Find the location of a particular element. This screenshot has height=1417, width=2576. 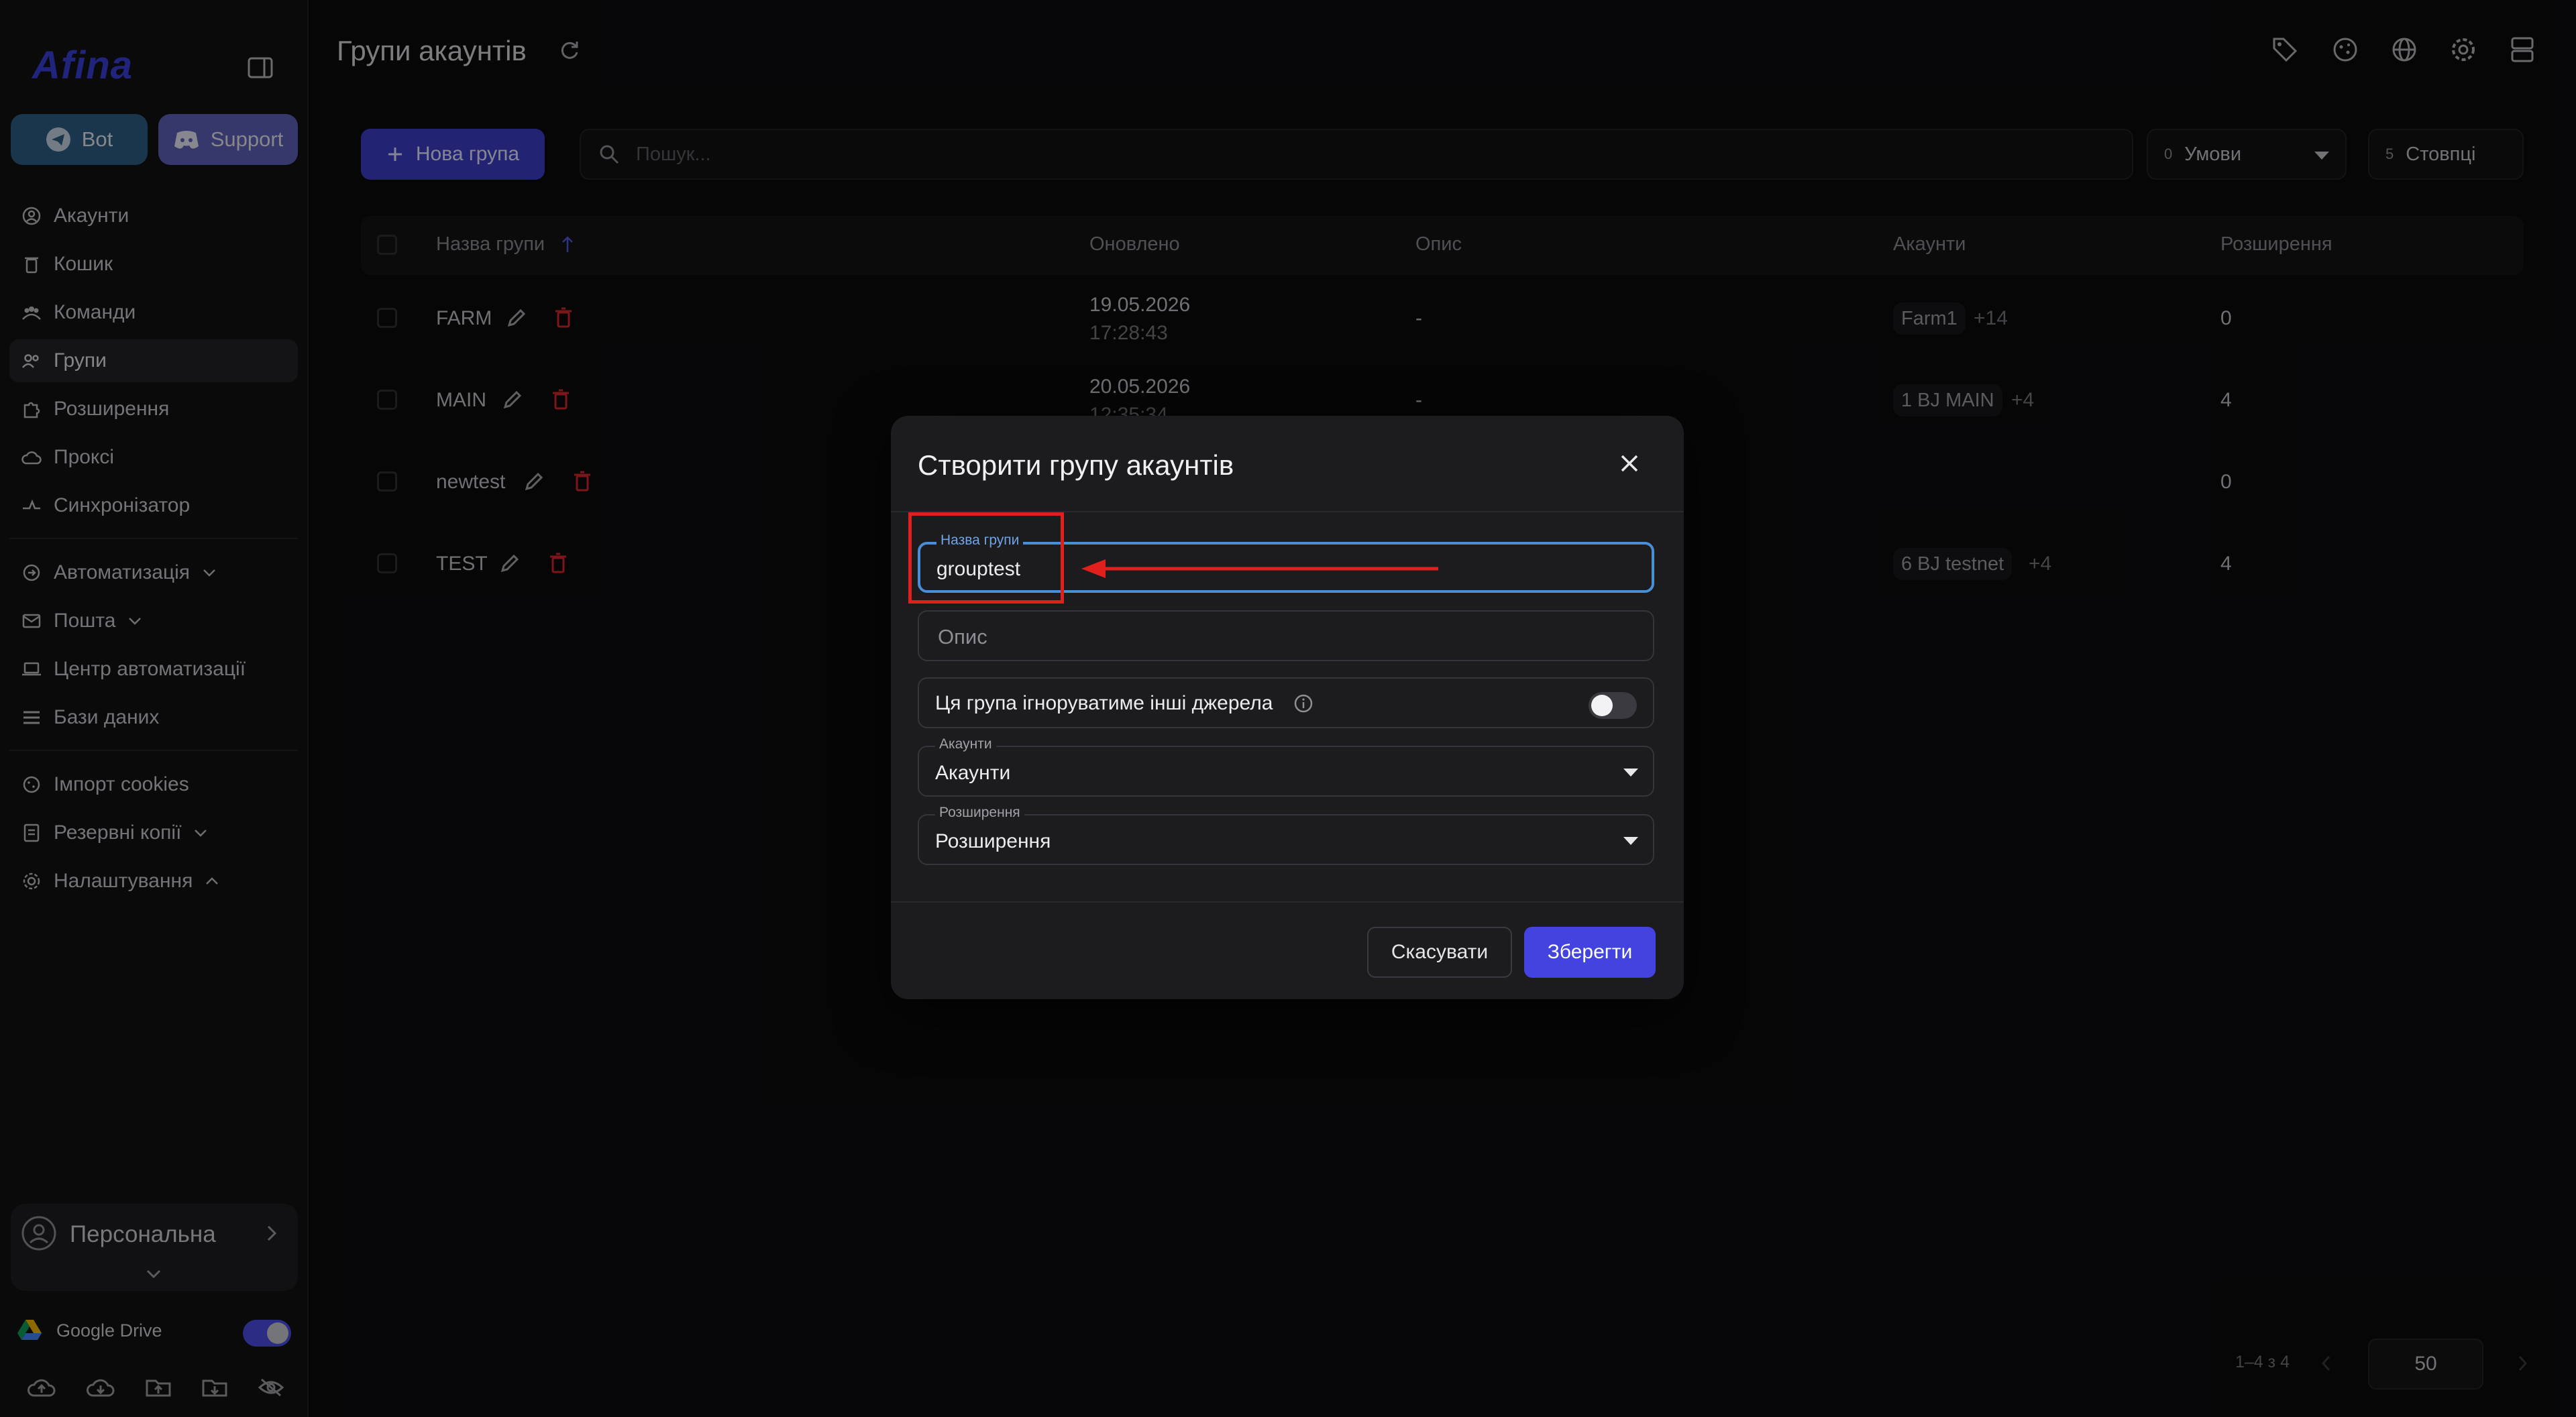

extensions-select: Розширення Розширення is located at coordinates (1286, 835).